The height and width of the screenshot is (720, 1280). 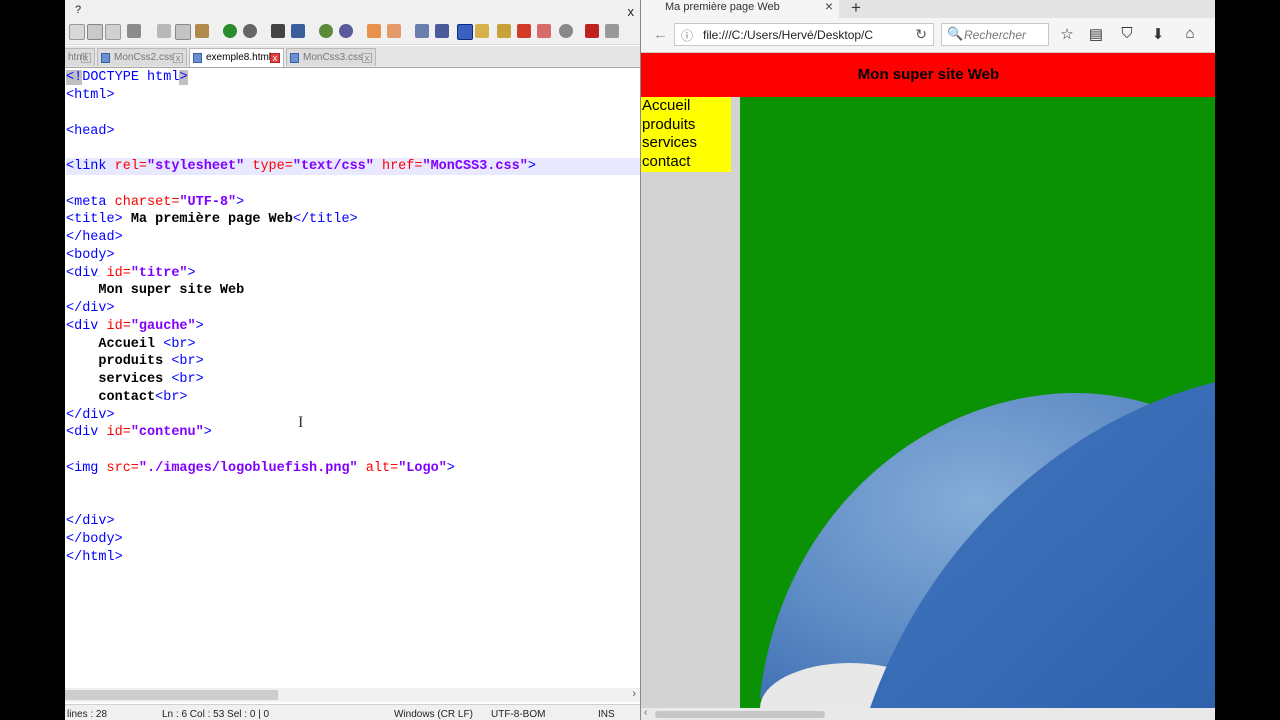 I want to click on browser-tab-bar: Ma première page Web × +, so click(x=928, y=9).